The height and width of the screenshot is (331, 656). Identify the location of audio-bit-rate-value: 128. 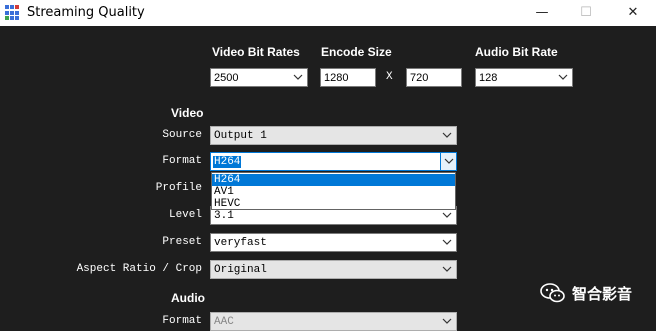
(488, 78).